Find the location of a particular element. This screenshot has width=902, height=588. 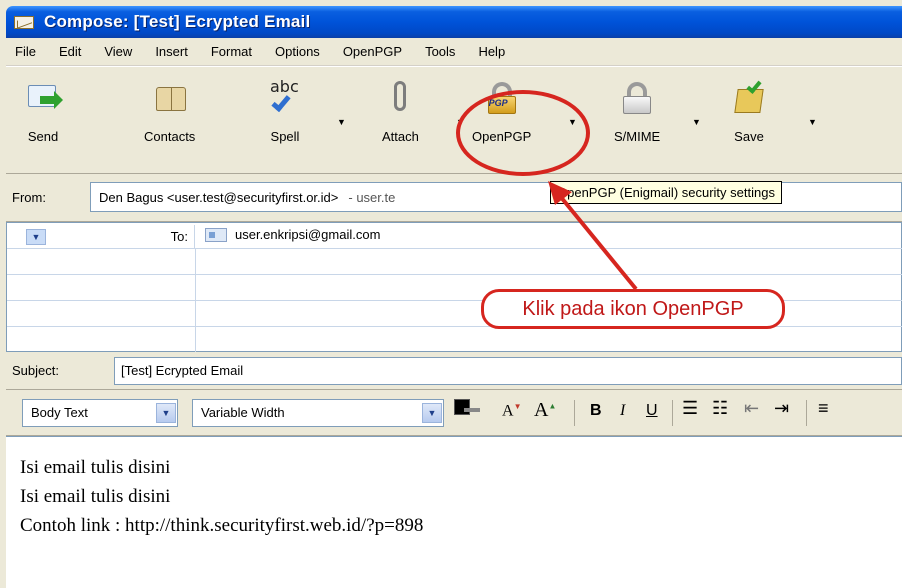

annotation-callout: Klik pada ikon OpenPGP is located at coordinates (633, 309).